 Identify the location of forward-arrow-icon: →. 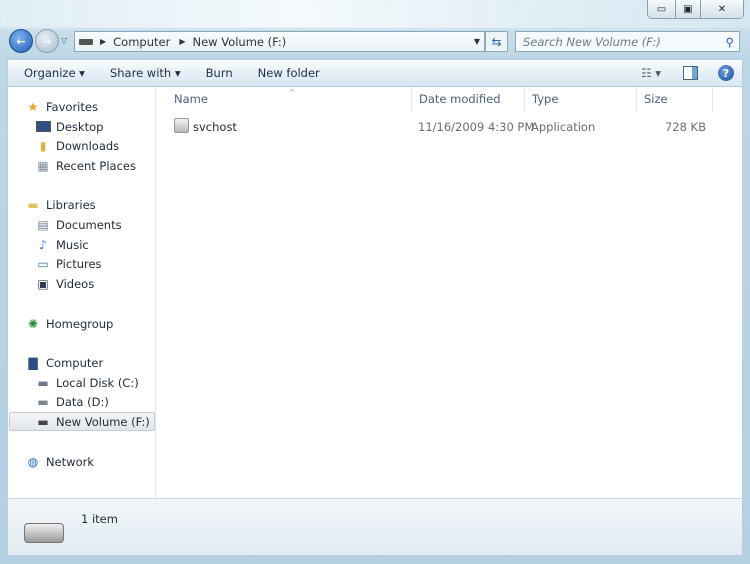
(47, 41).